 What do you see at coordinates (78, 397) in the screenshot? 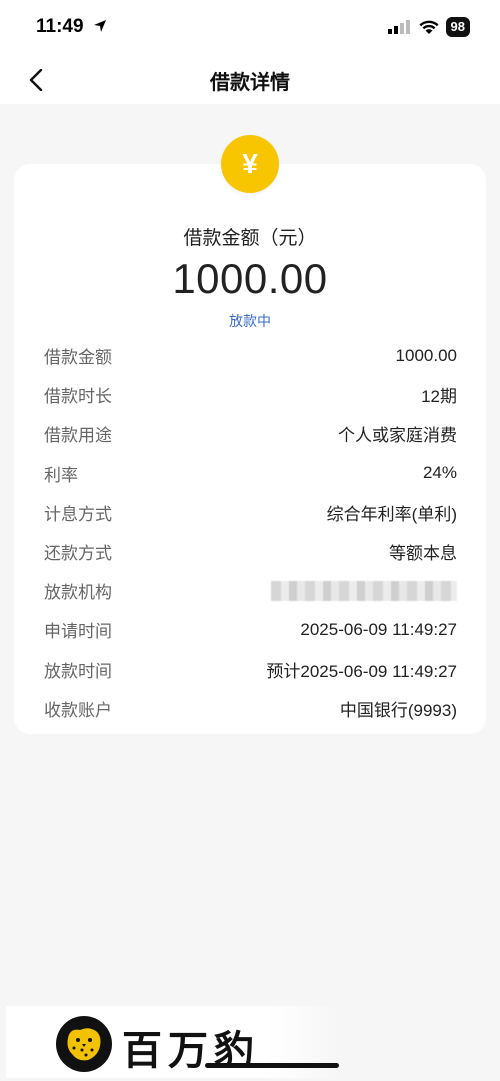
I see `detail-label: 借款时长` at bounding box center [78, 397].